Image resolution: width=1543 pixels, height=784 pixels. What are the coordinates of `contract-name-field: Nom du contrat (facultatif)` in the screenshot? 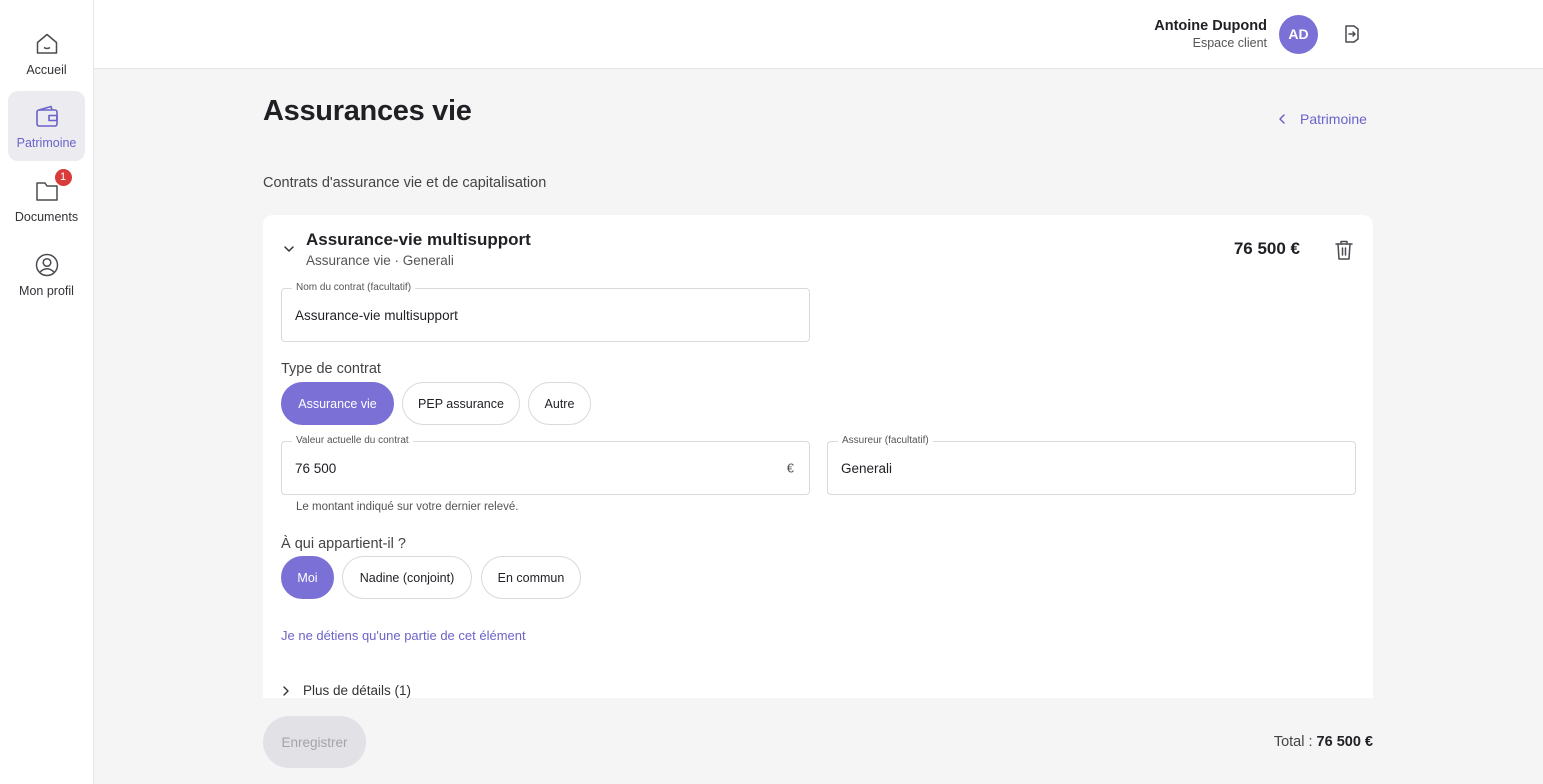 It's located at (545, 312).